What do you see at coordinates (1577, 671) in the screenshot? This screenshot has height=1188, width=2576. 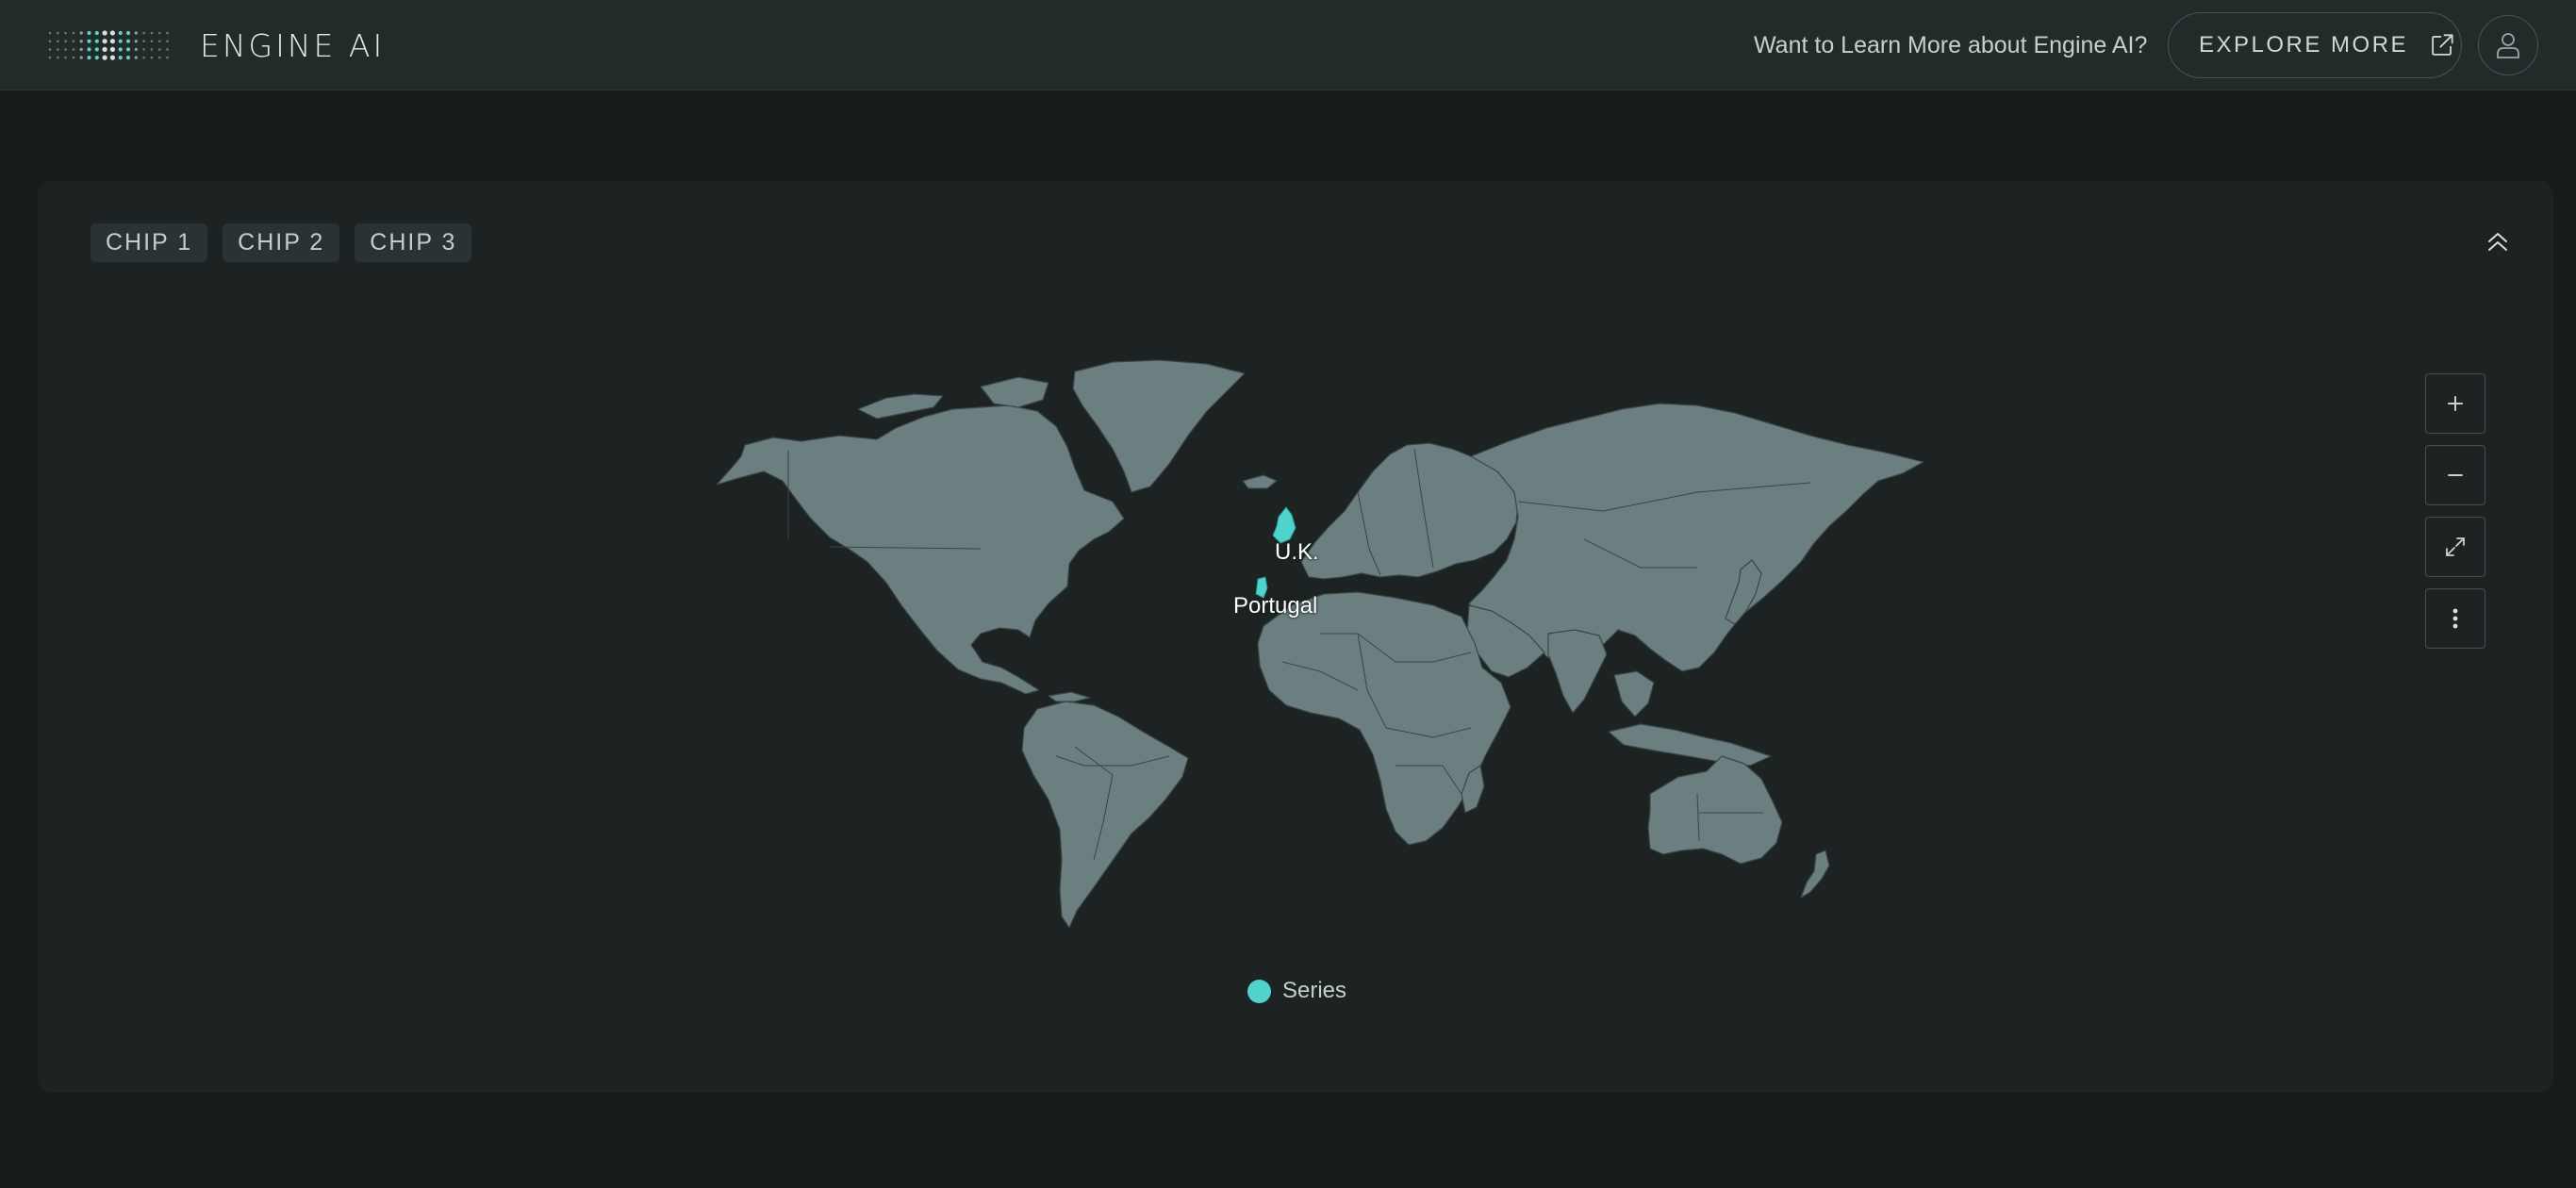 I see `region-india` at bounding box center [1577, 671].